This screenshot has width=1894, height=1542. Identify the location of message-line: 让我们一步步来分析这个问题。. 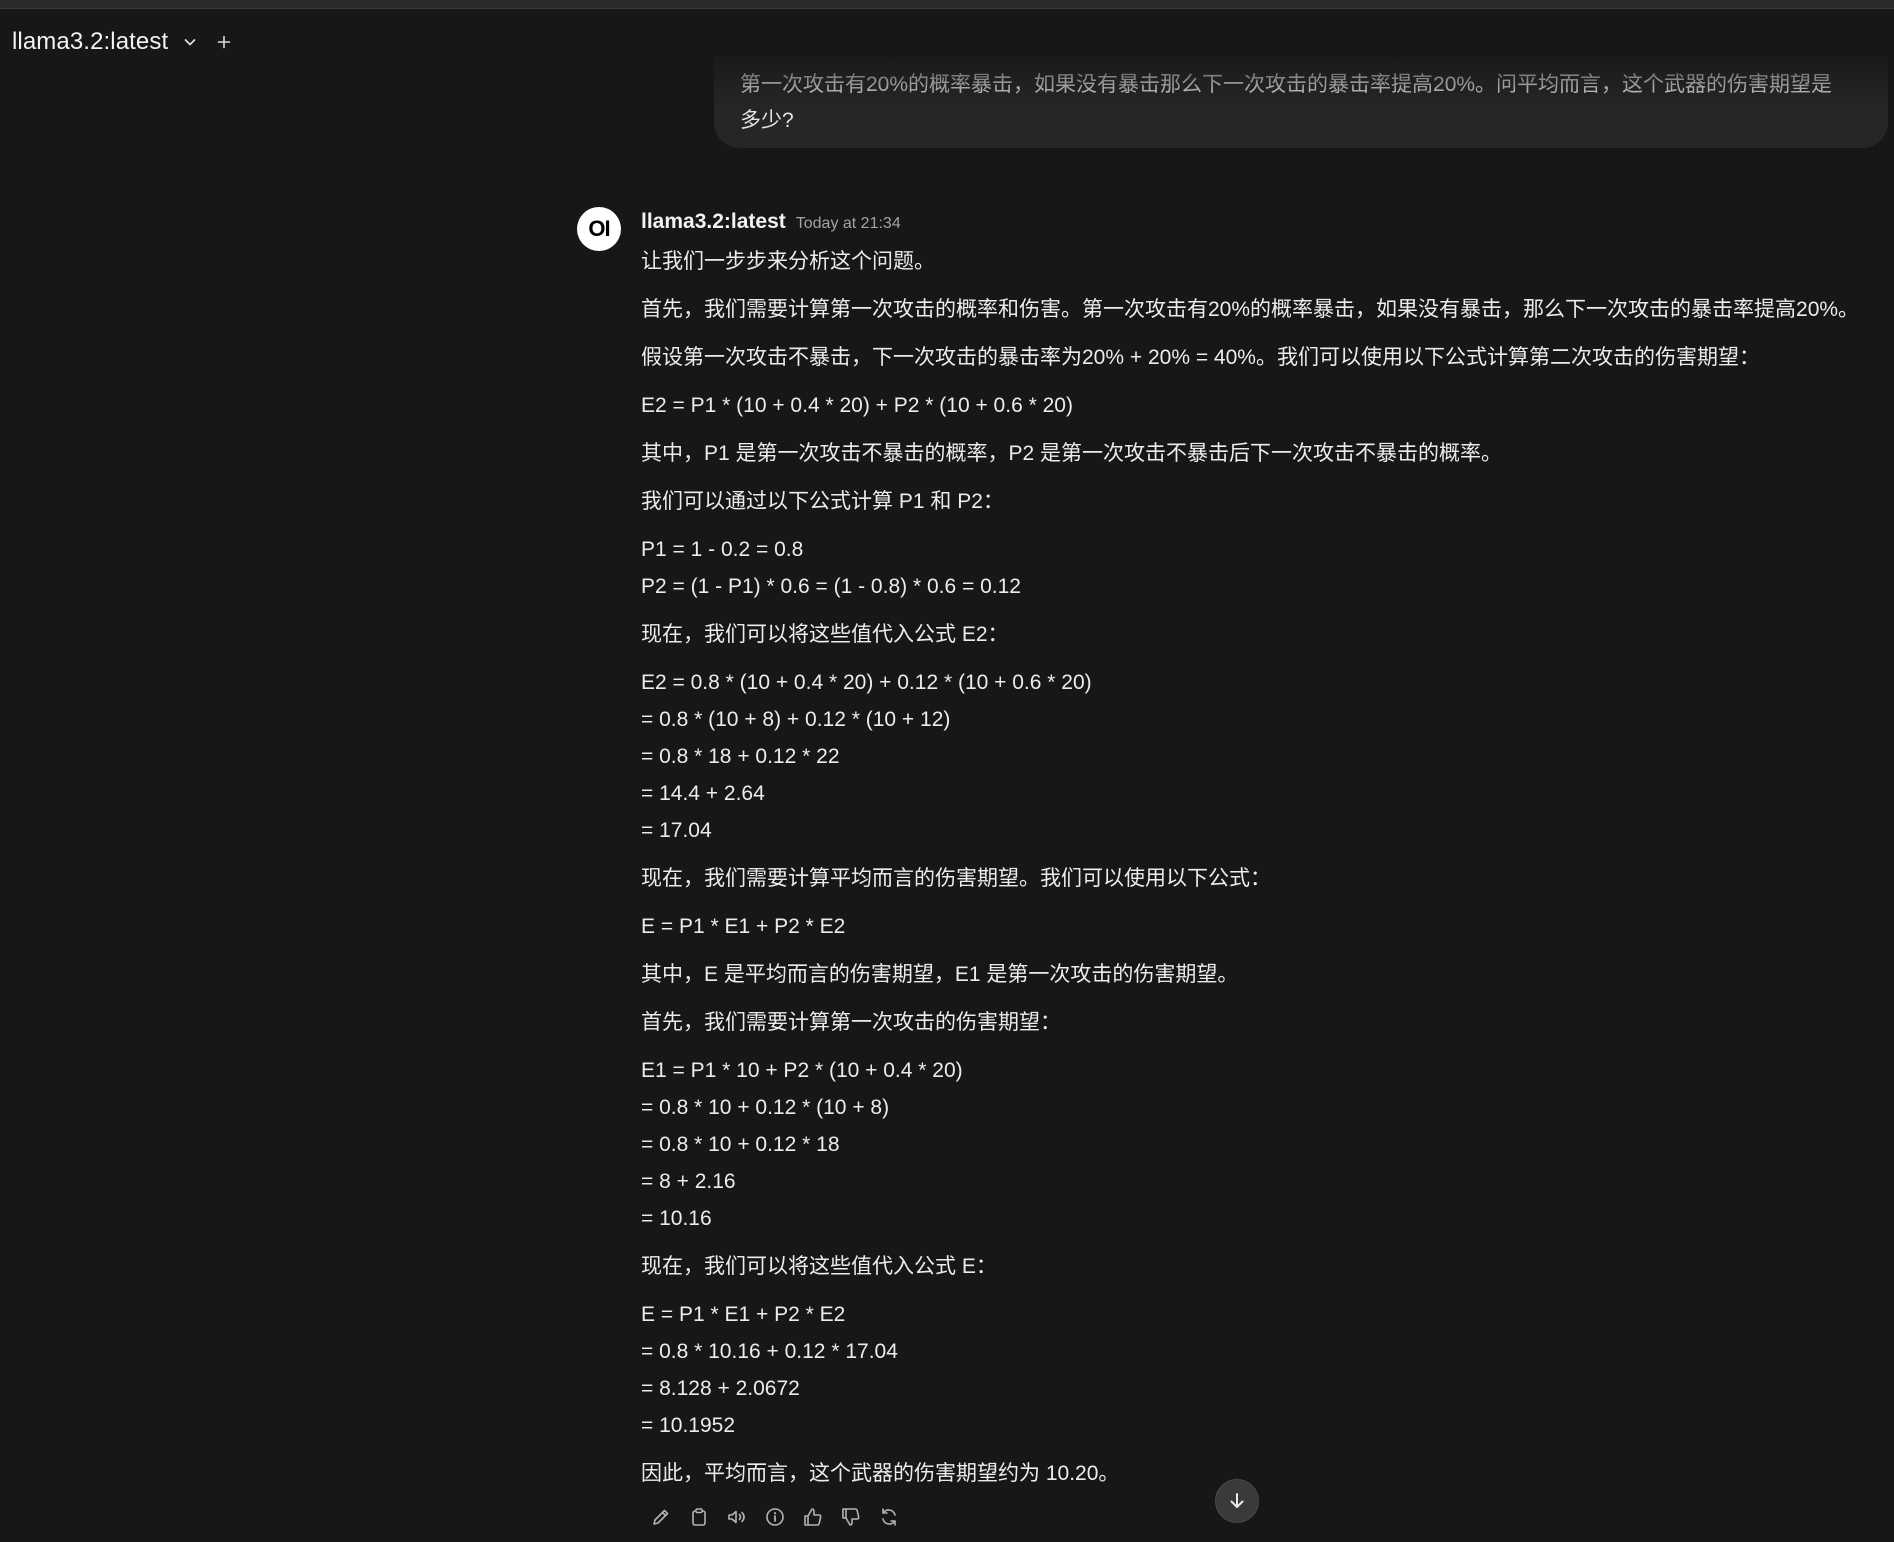
(788, 261).